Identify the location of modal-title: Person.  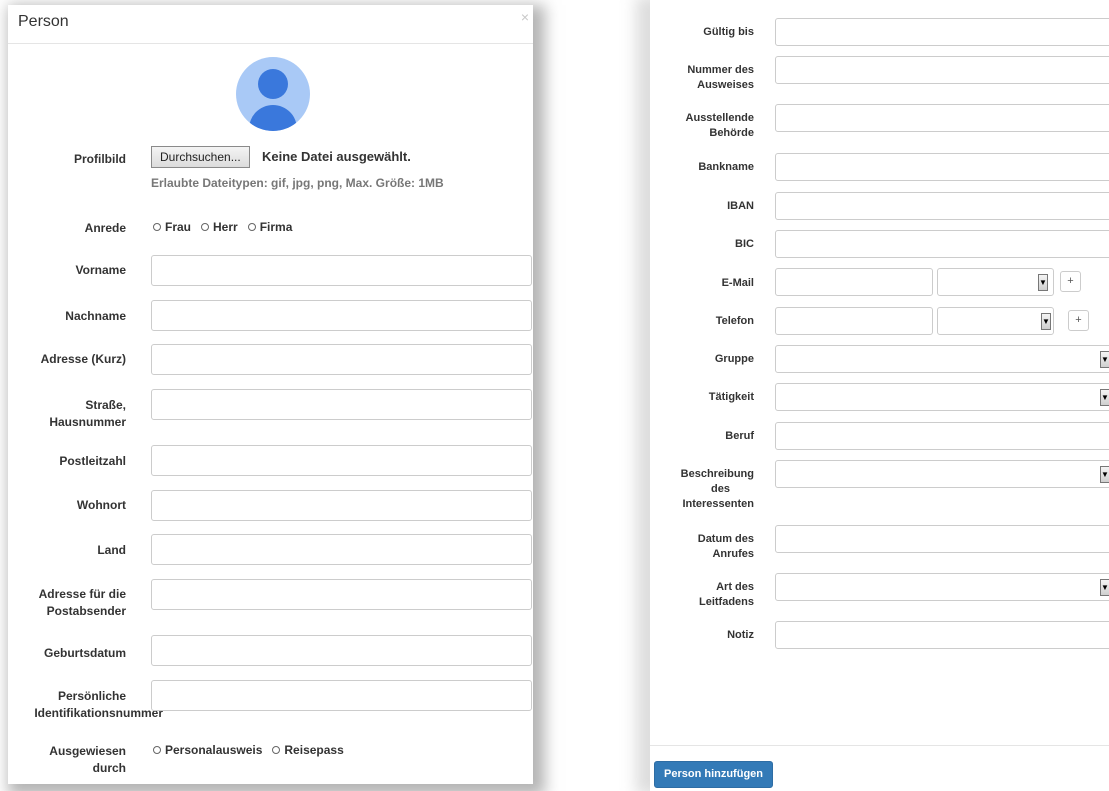
(43, 21).